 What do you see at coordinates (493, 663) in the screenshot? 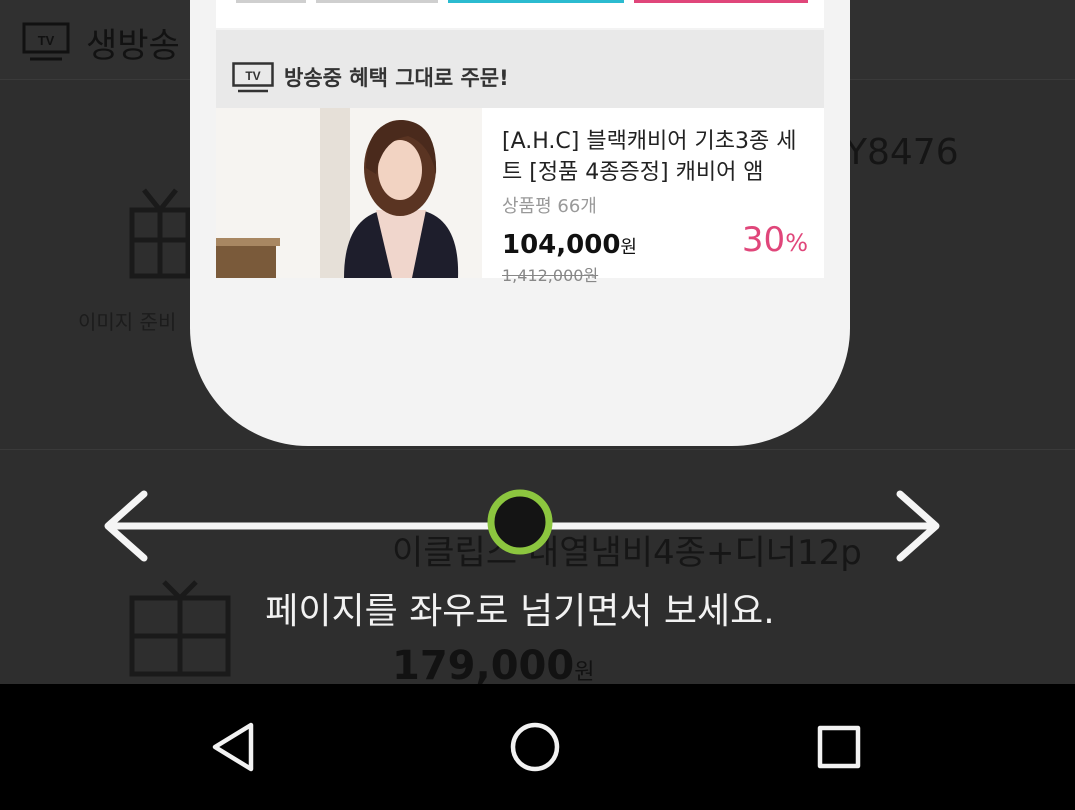
I see `bg-product-price: 179,000원` at bounding box center [493, 663].